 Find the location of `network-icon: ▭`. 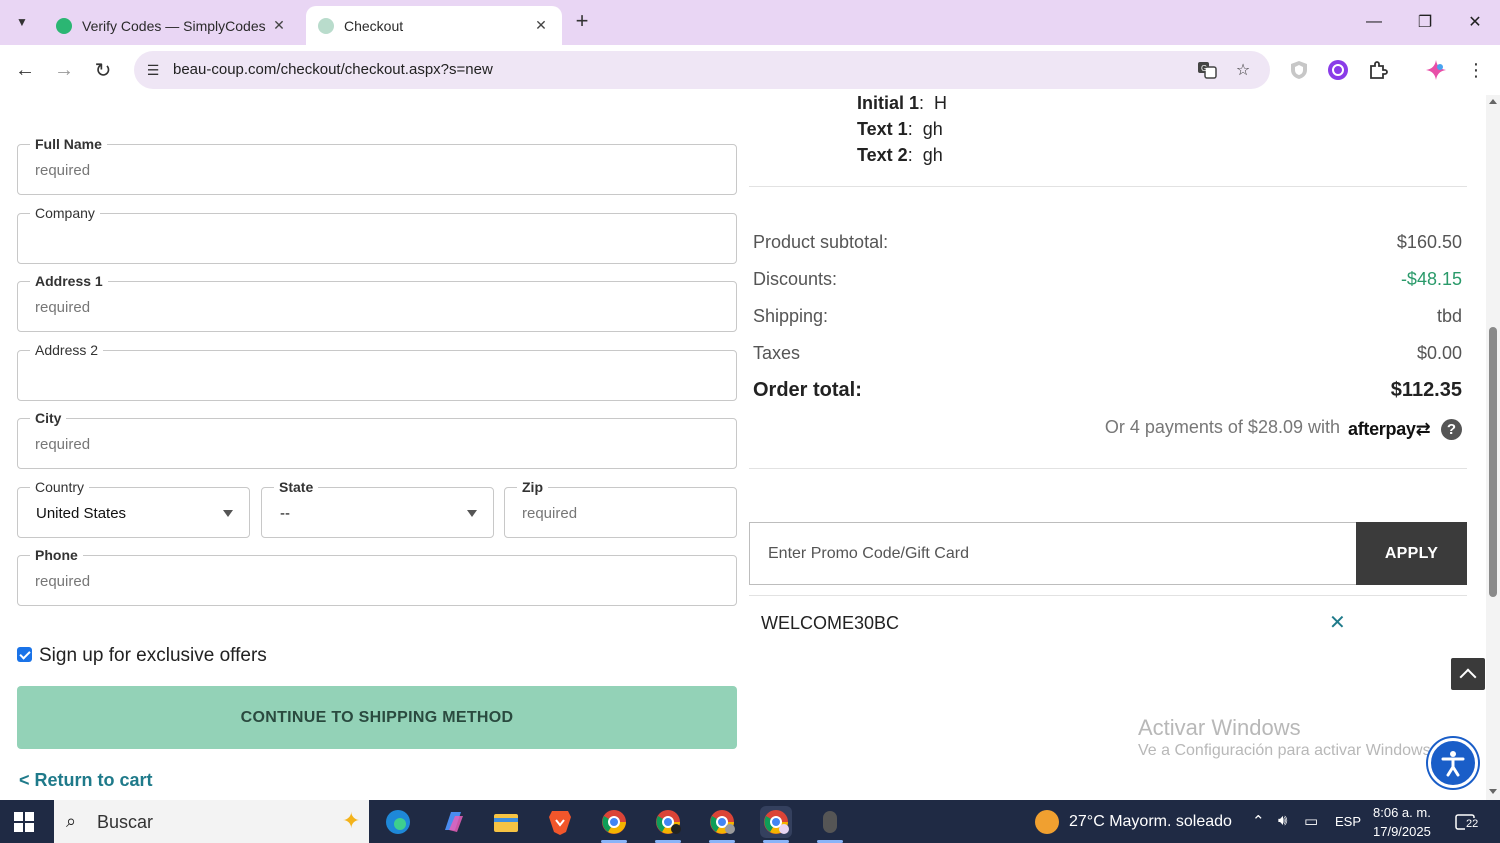

network-icon: ▭ is located at coordinates (1311, 821).